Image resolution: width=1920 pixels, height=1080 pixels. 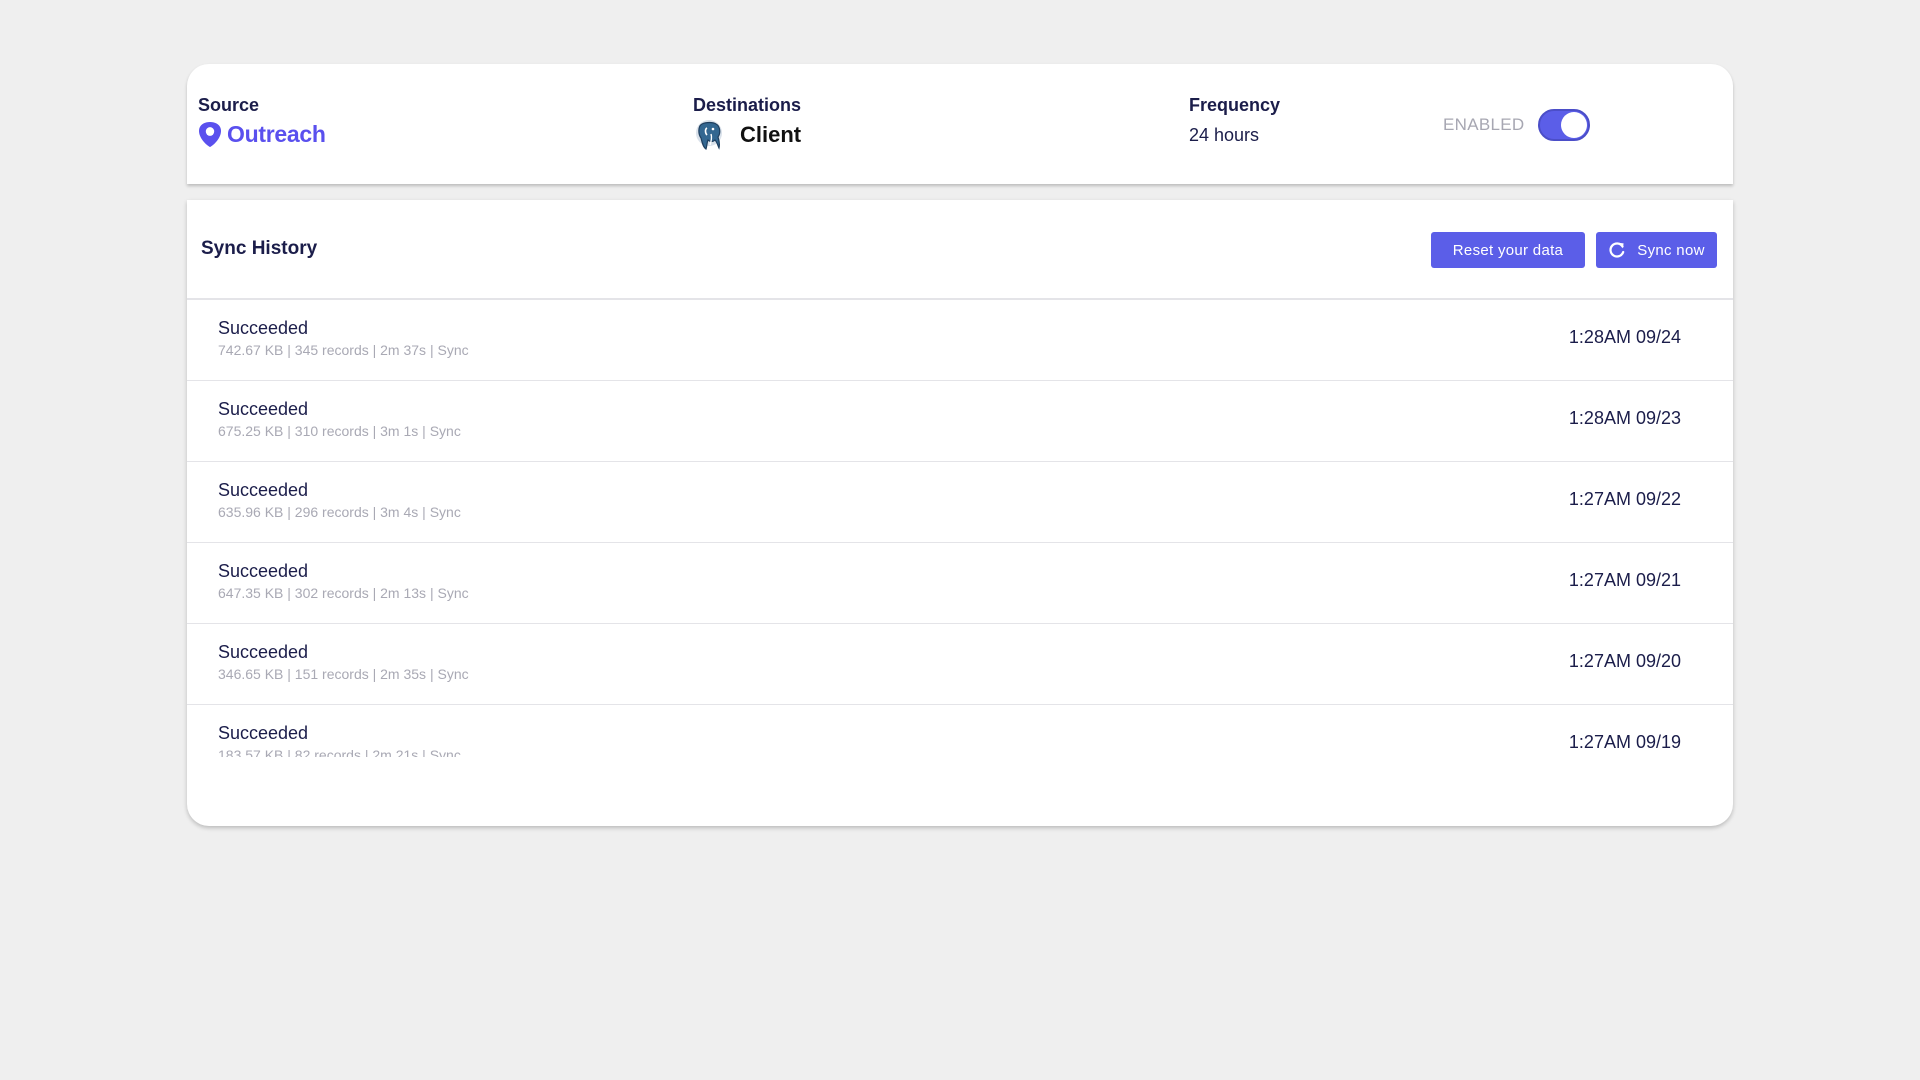 I want to click on enabled-label: ENABLED, so click(x=1484, y=124).